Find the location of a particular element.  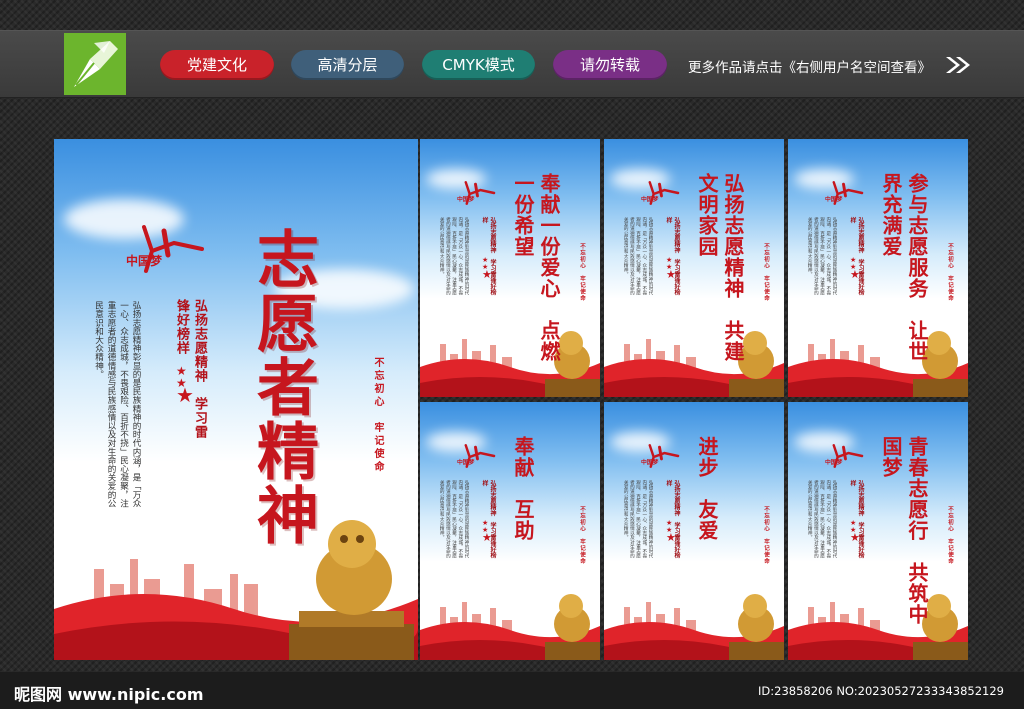

double-chevron-right-icon is located at coordinates (958, 65).